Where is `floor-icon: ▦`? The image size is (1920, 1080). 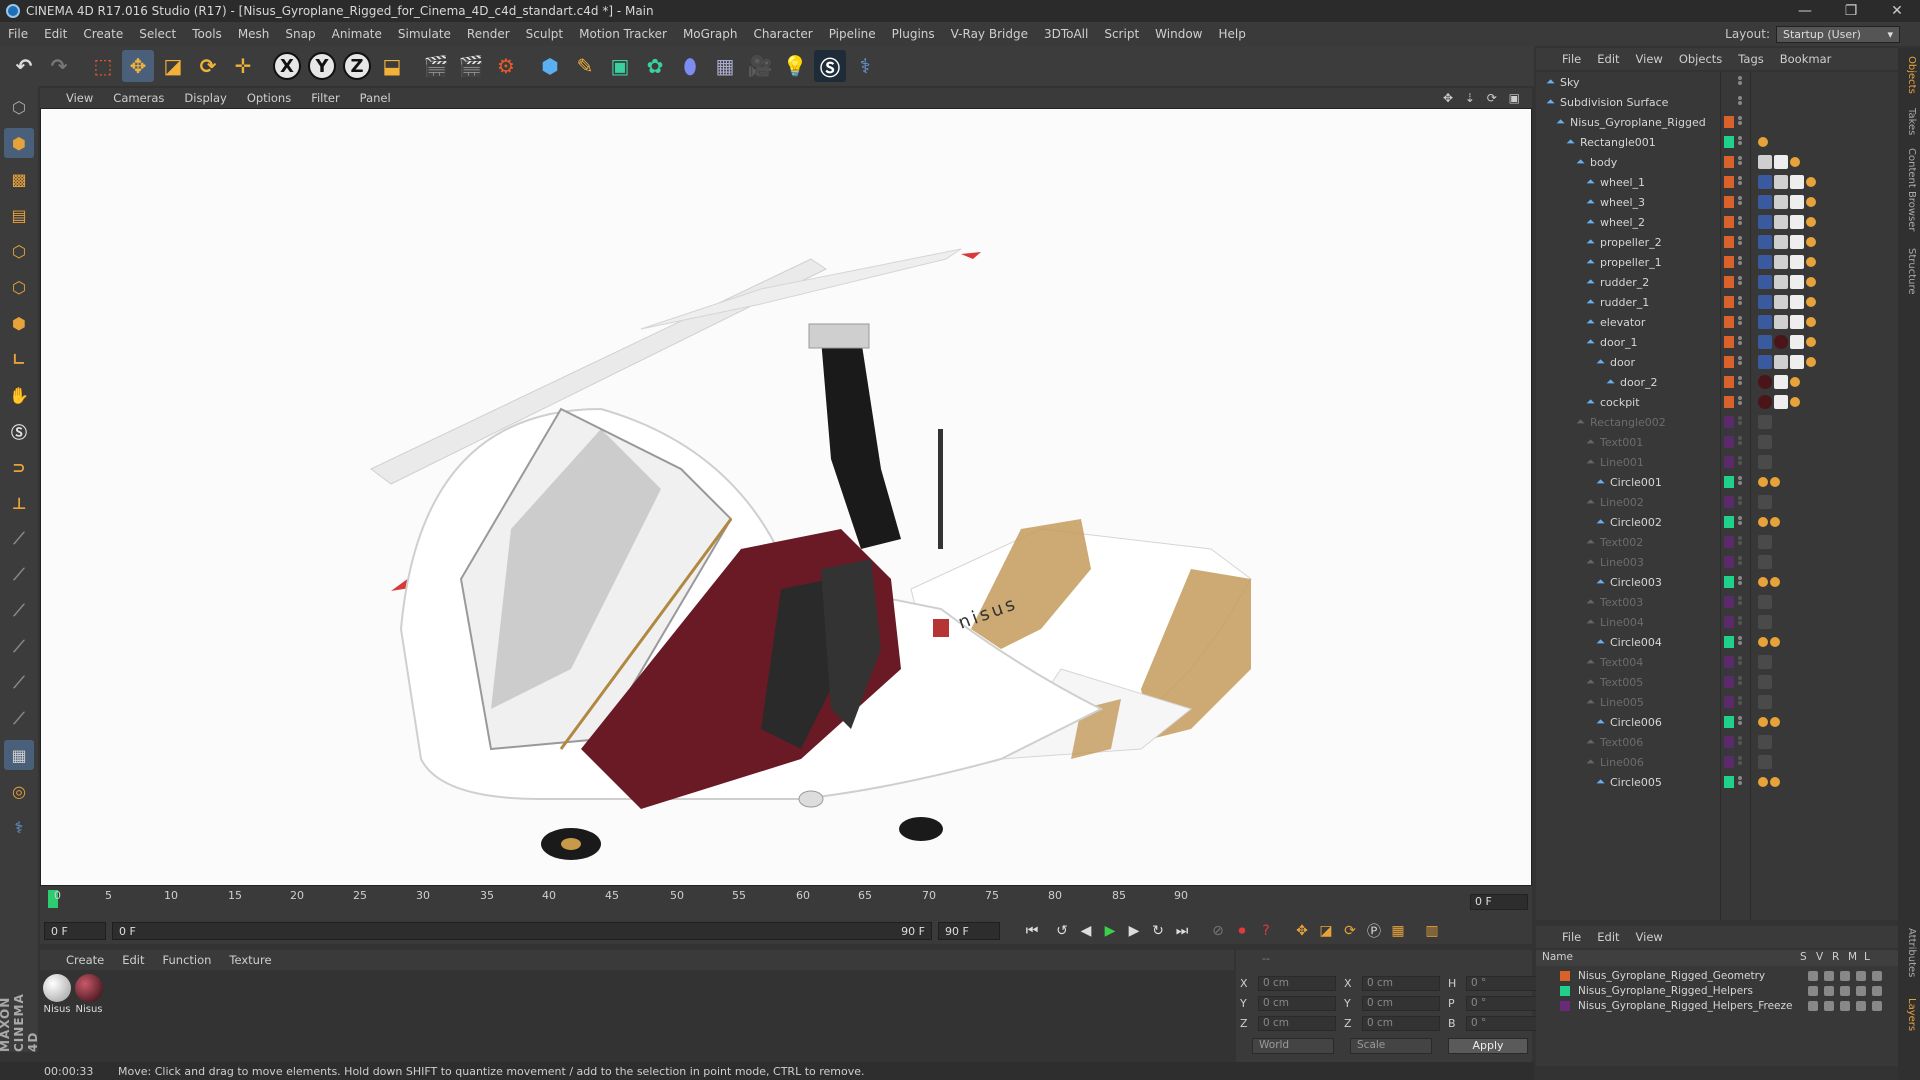
floor-icon: ▦ is located at coordinates (725, 66).